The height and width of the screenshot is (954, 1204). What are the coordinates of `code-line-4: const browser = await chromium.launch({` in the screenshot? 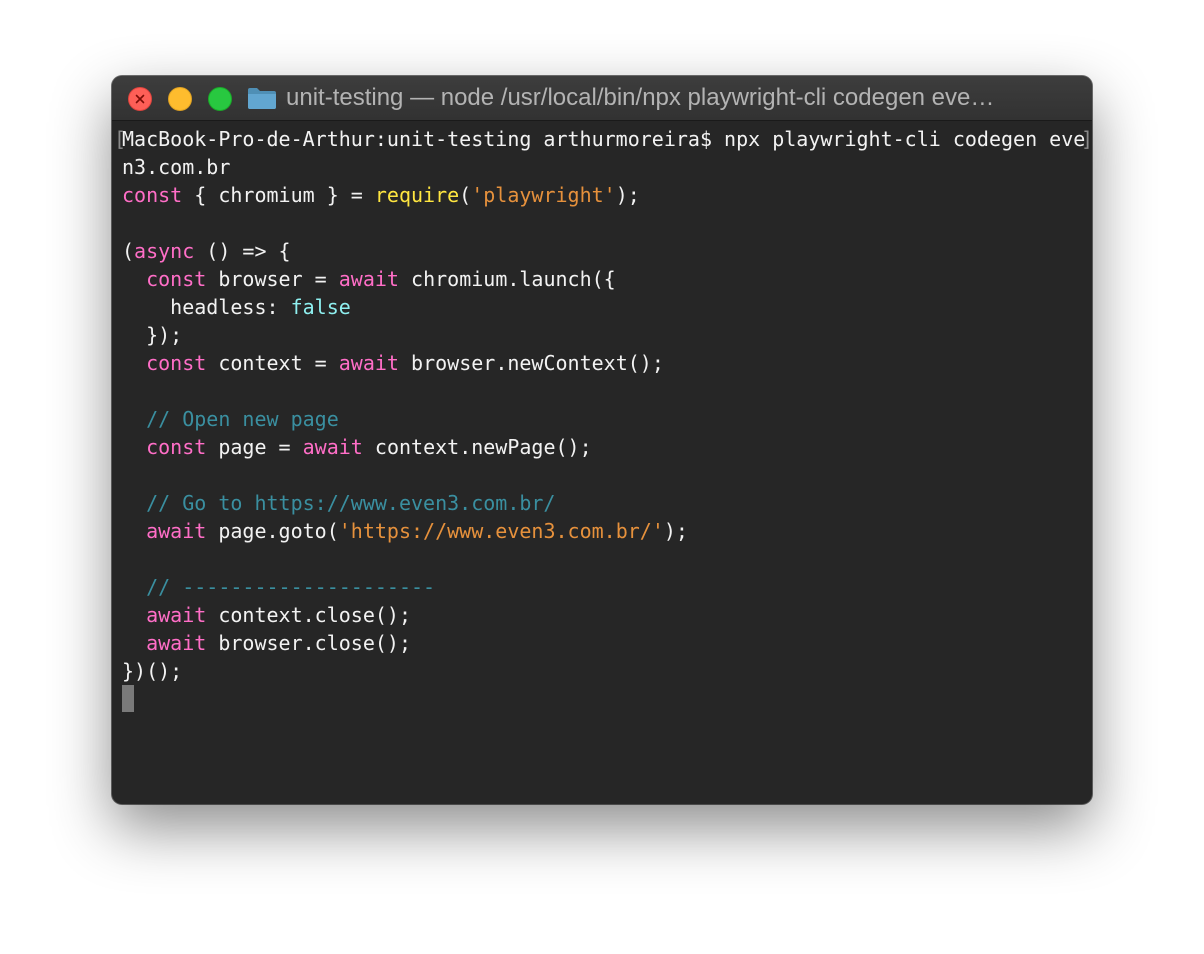 It's located at (369, 279).